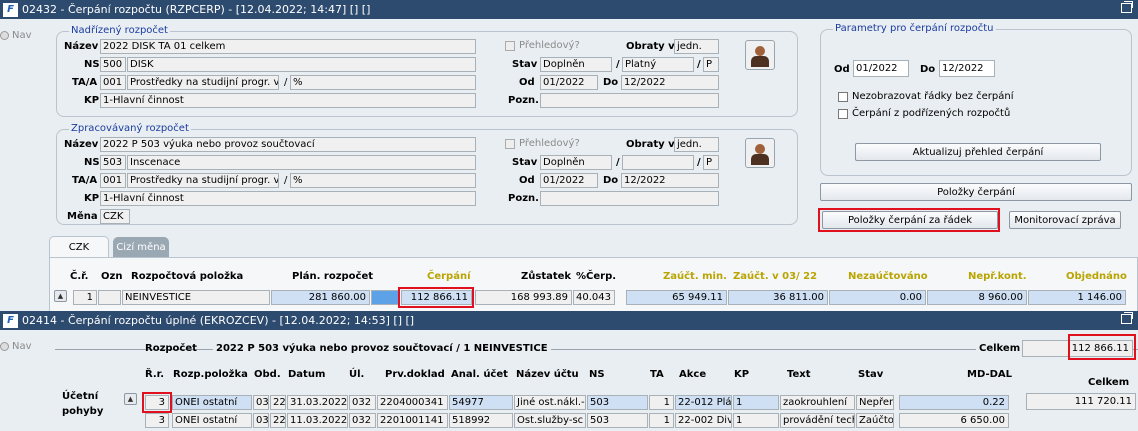 The height and width of the screenshot is (431, 1138). I want to click on w2-row2-obd1: 03, so click(261, 420).